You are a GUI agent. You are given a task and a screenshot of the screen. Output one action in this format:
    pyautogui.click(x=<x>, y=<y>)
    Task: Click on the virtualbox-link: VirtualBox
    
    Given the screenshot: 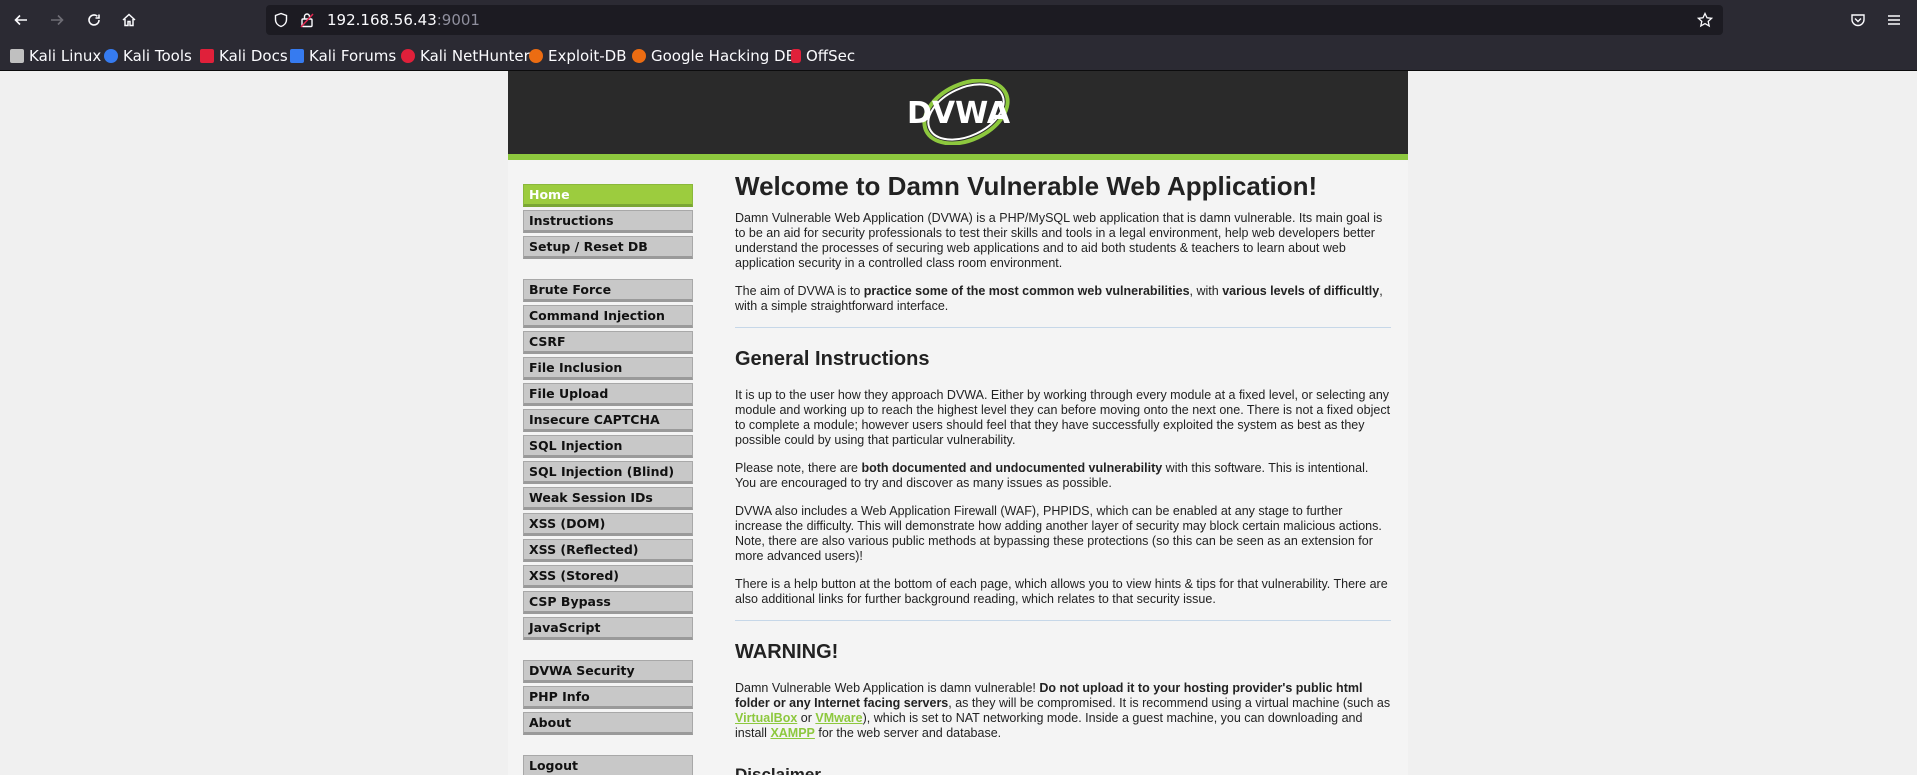 What is the action you would take?
    pyautogui.click(x=766, y=718)
    